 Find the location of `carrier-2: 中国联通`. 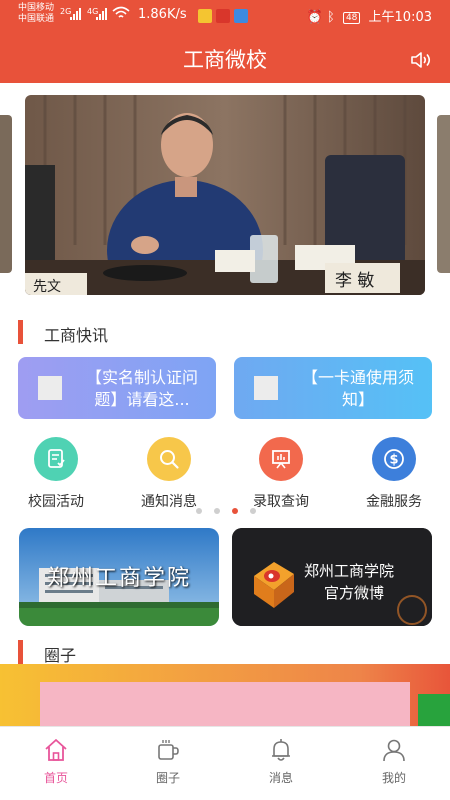

carrier-2: 中国联通 is located at coordinates (36, 19).